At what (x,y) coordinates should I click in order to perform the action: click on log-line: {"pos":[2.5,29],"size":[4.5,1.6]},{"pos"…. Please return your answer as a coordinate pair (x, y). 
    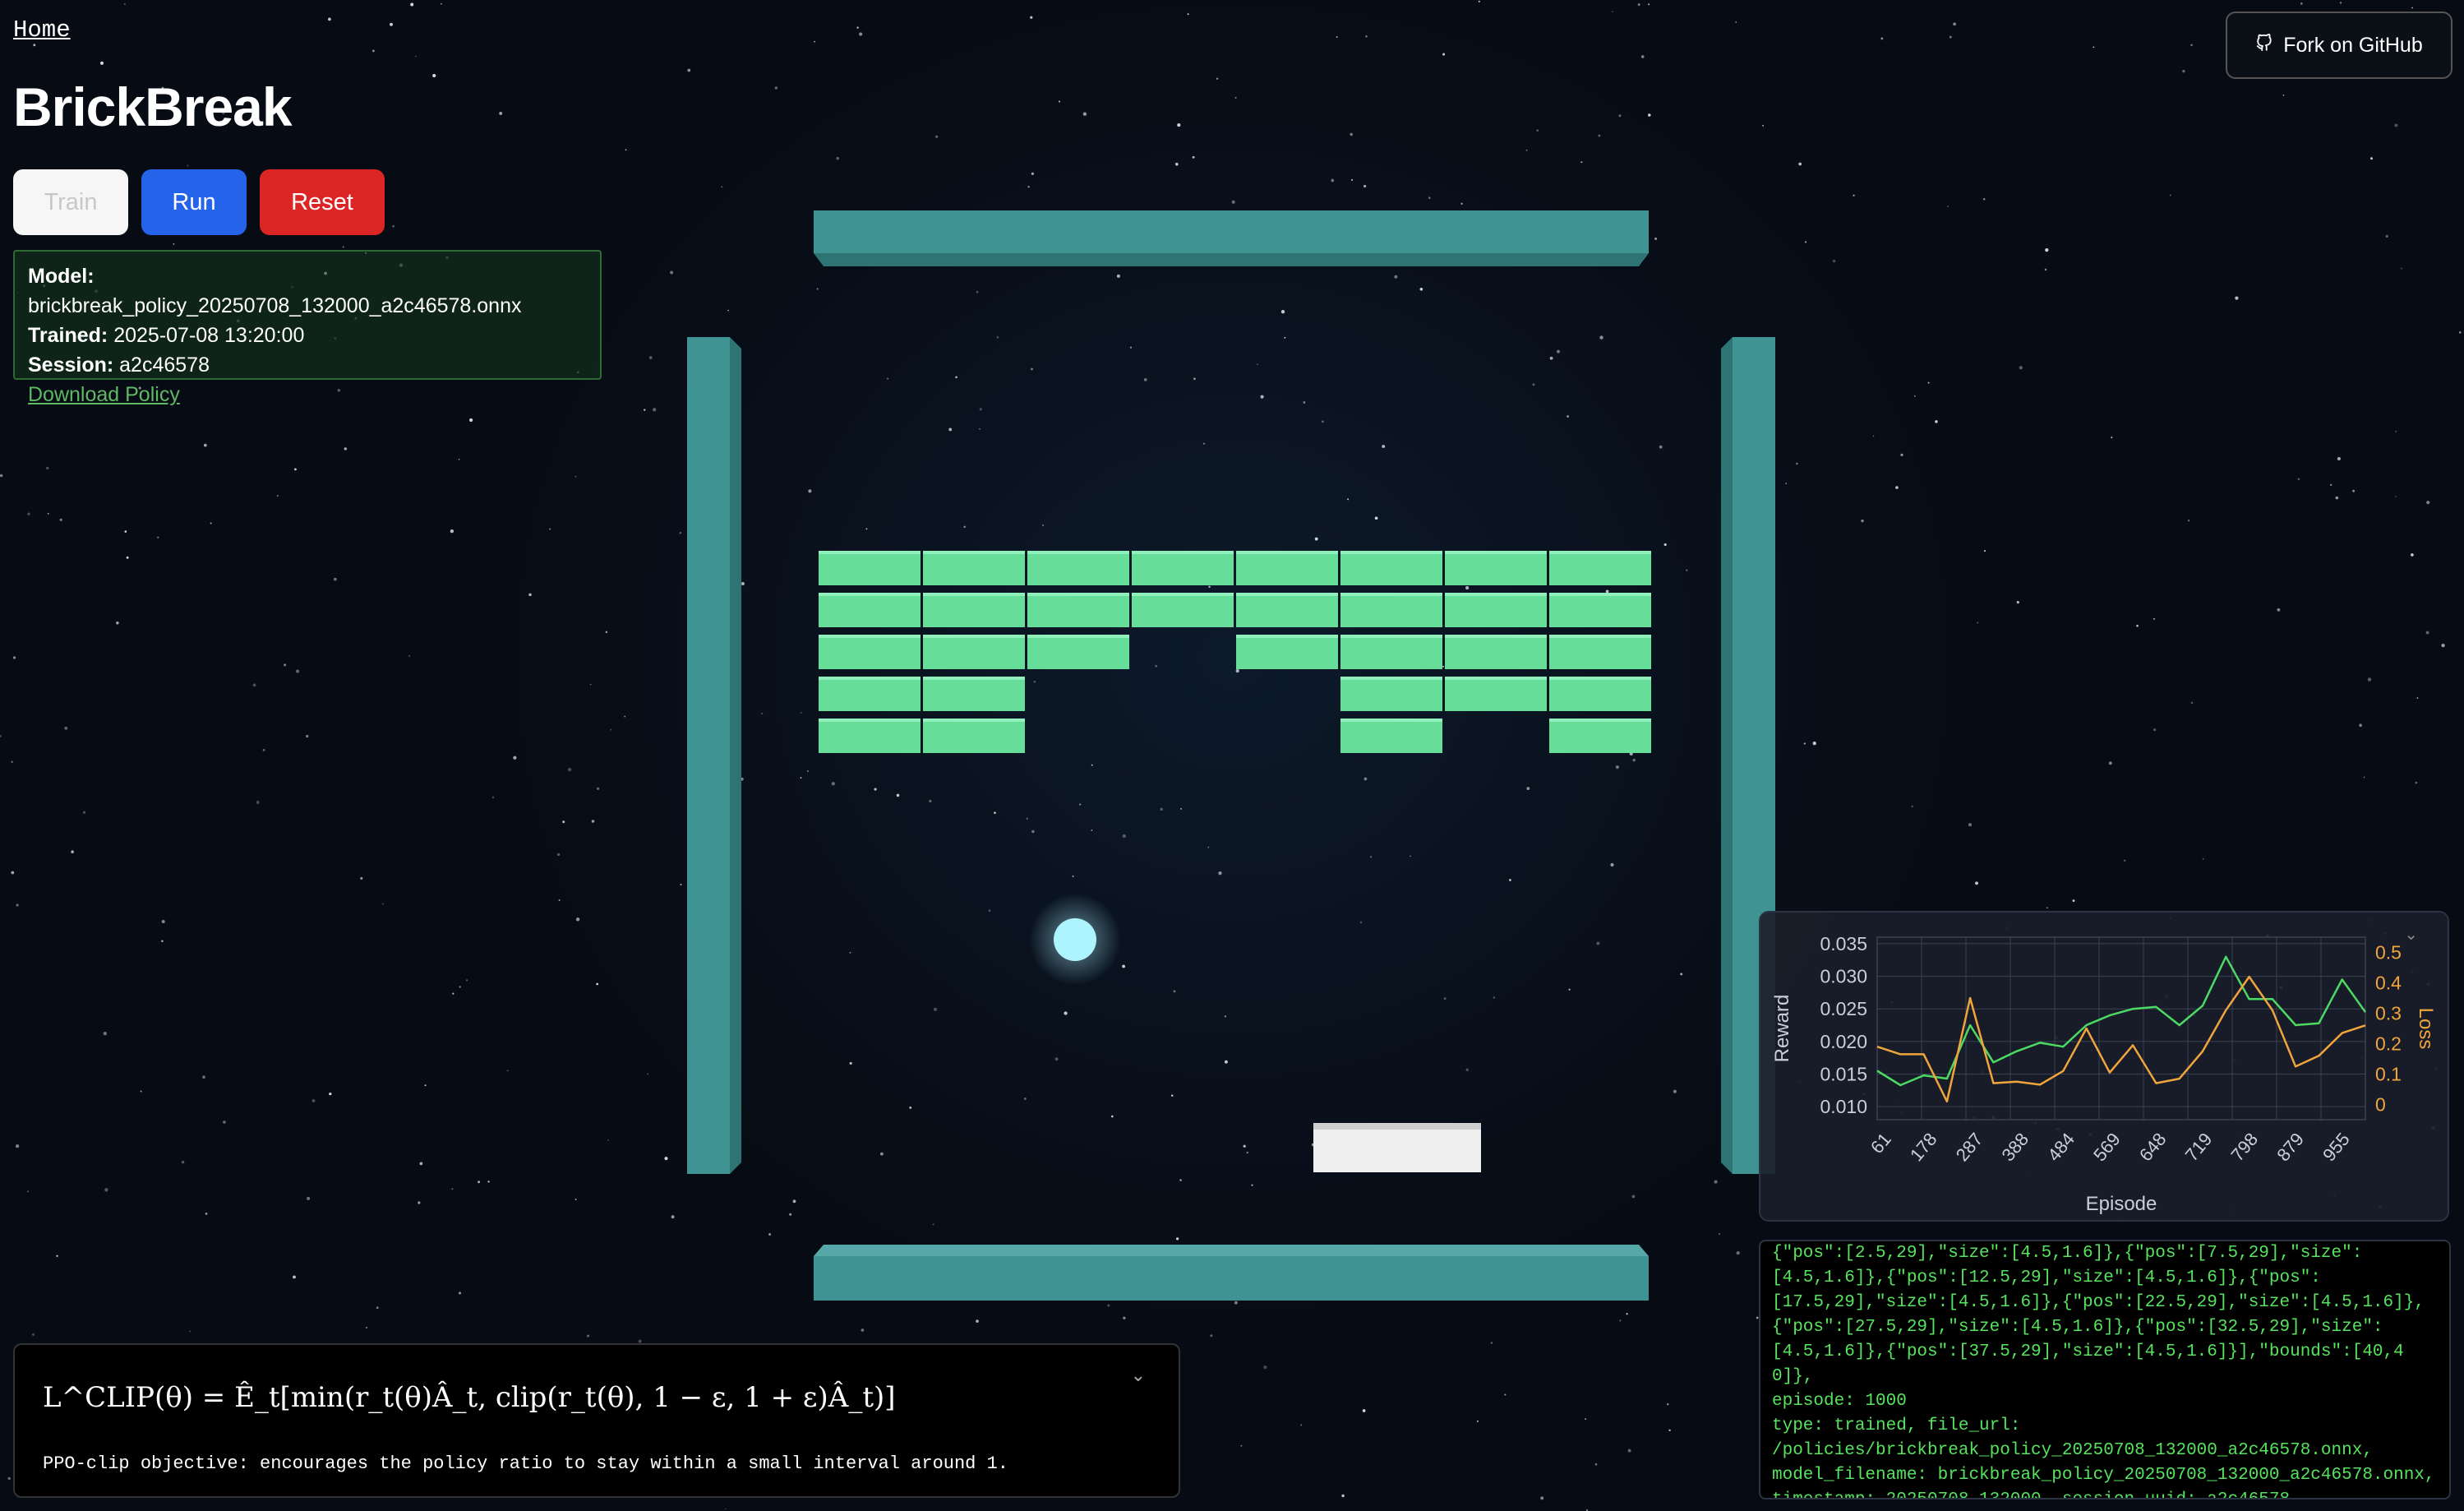
    Looking at the image, I should click on (2067, 1253).